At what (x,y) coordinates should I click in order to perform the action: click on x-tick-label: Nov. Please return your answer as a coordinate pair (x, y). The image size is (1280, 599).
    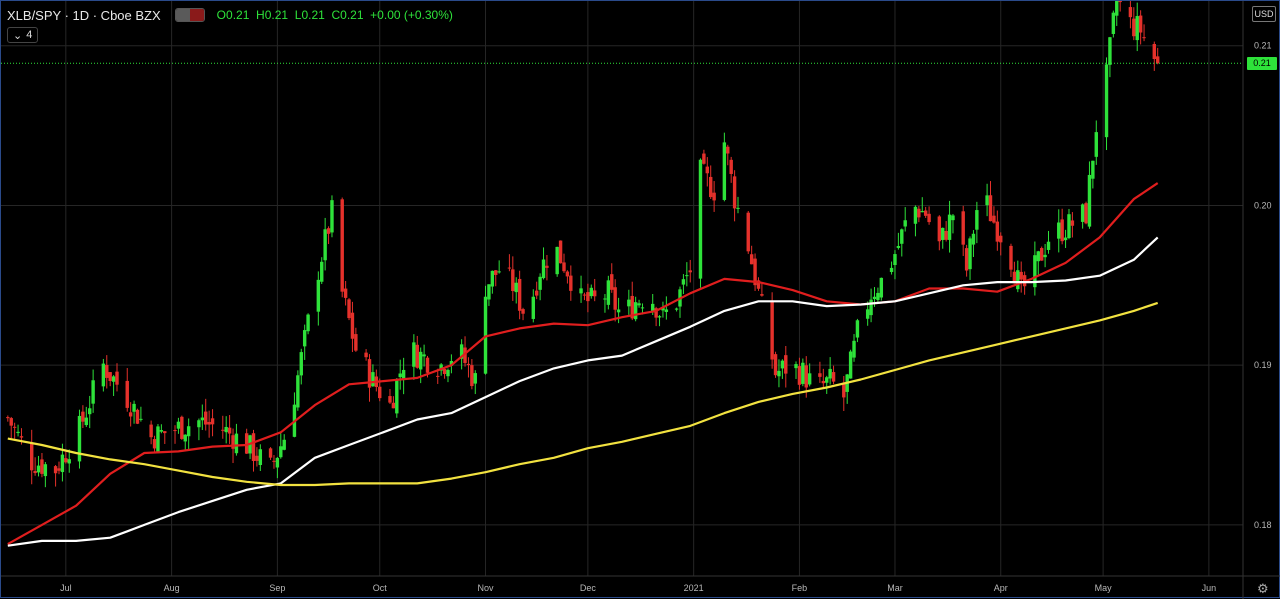
    Looking at the image, I should click on (486, 588).